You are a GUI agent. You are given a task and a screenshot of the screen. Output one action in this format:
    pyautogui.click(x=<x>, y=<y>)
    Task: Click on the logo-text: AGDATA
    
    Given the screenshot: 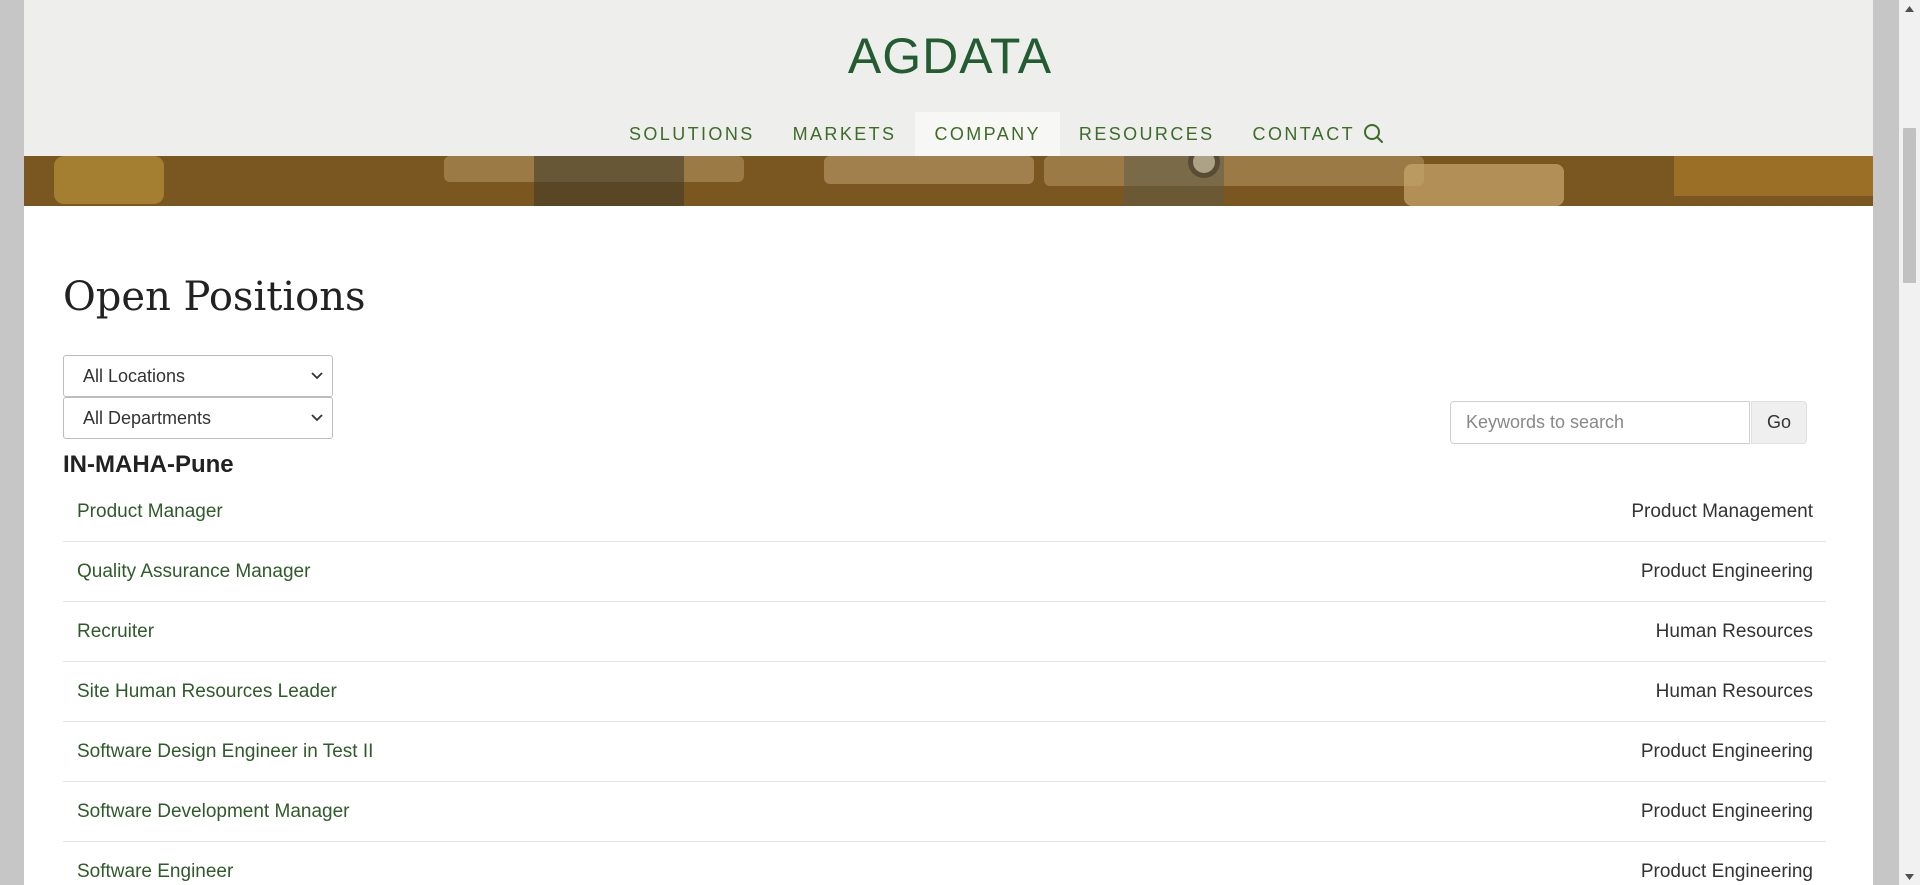 What is the action you would take?
    pyautogui.click(x=950, y=56)
    